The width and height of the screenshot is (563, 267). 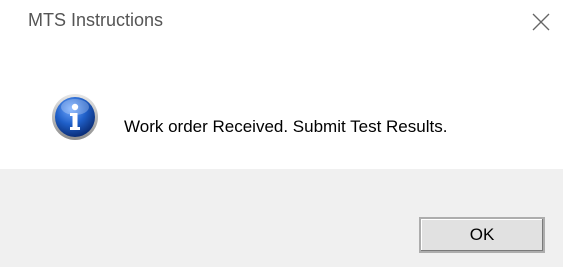 I want to click on close-button, so click(x=540, y=22).